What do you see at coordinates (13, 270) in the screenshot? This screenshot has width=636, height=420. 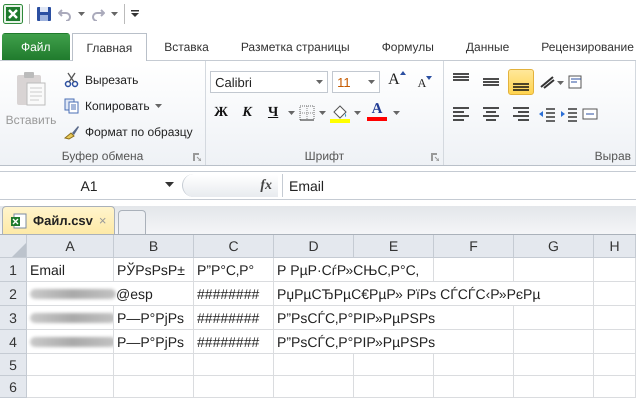 I see `row-header: 1` at bounding box center [13, 270].